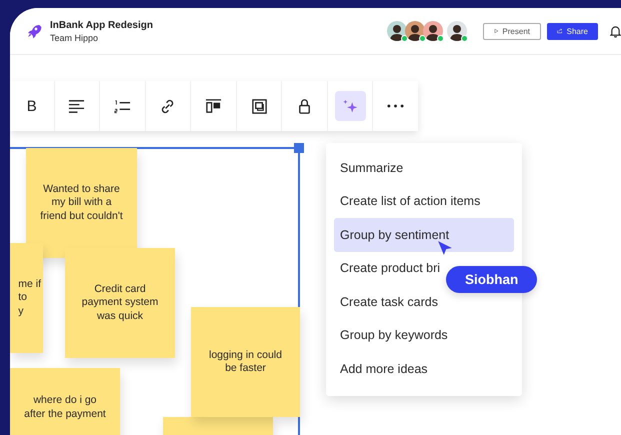 The width and height of the screenshot is (621, 435). Describe the element at coordinates (384, 369) in the screenshot. I see `menu-item: Add more ideas` at that location.